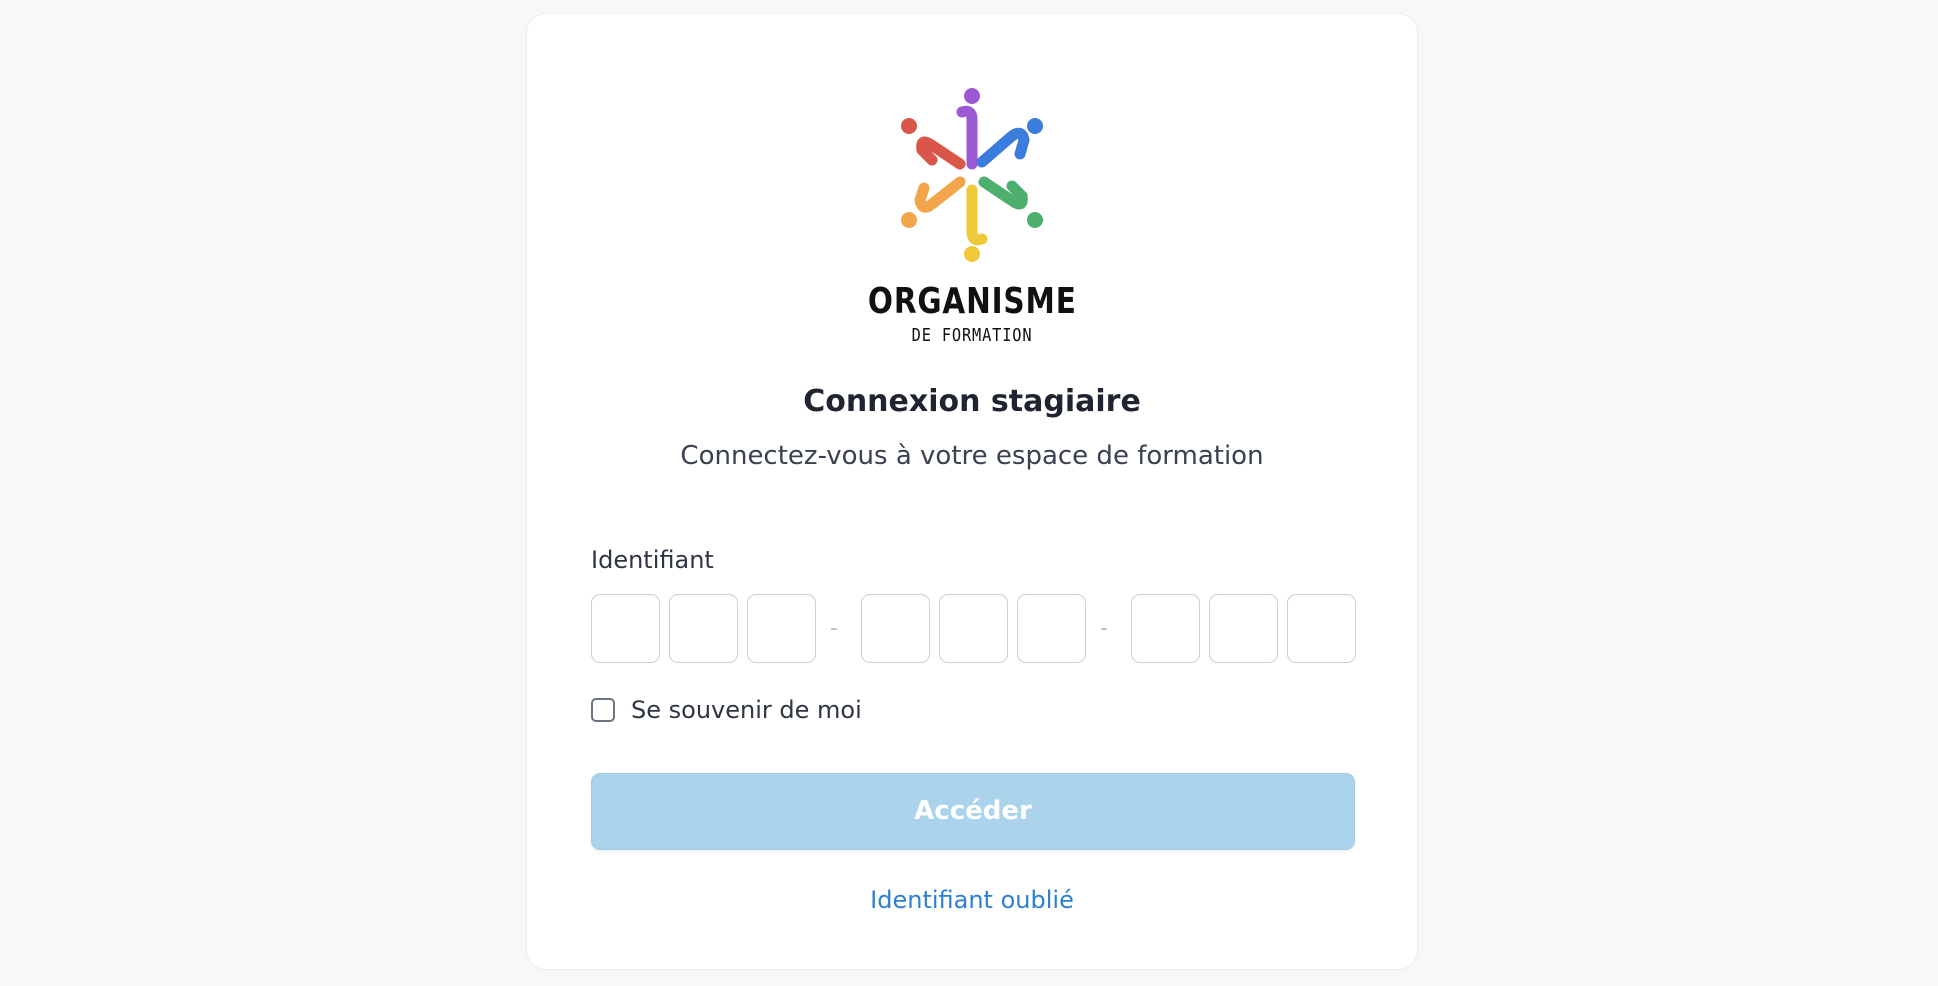 The image size is (1938, 986). I want to click on identifier-label: Identifiant, so click(652, 560).